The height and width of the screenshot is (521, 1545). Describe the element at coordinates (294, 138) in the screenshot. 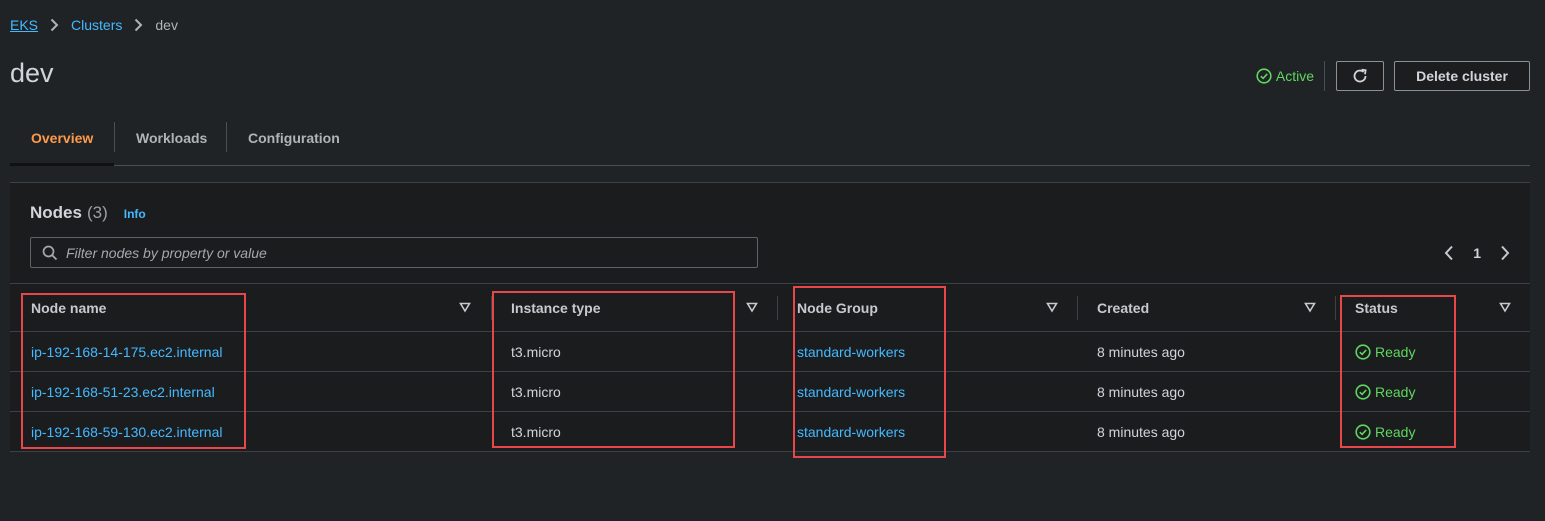

I see `tab-configuration: Configuration` at that location.